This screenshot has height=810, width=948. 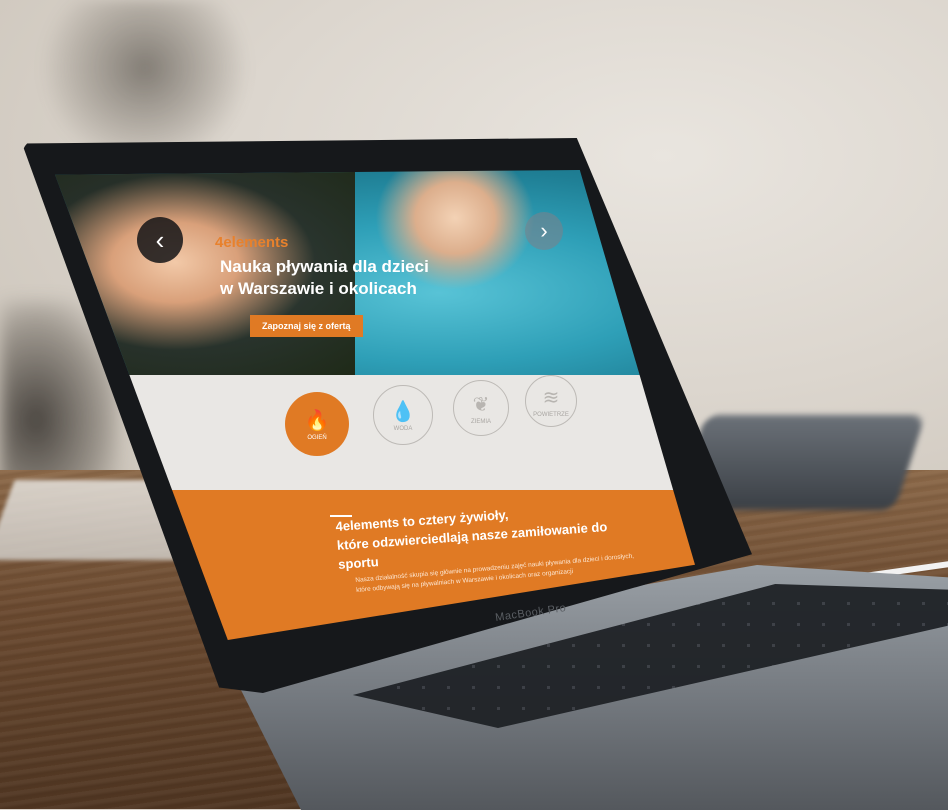 What do you see at coordinates (317, 437) in the screenshot?
I see `element-label: OGIEŃ` at bounding box center [317, 437].